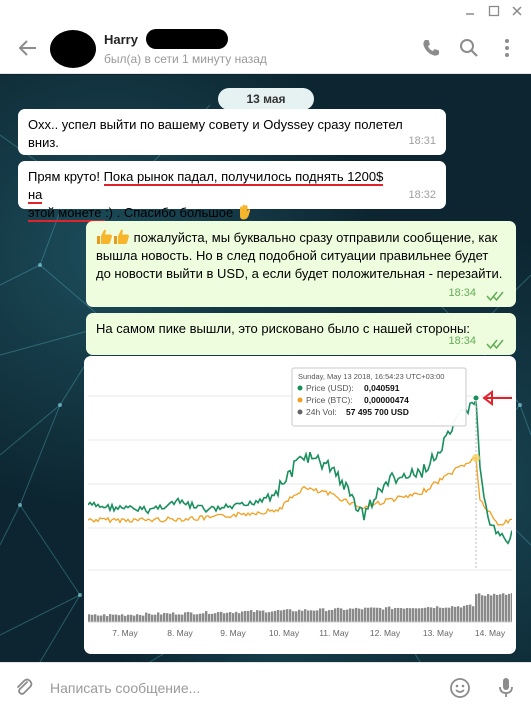 Image resolution: width=531 pixels, height=712 pixels. Describe the element at coordinates (377, 412) in the screenshot. I see `tooltip-vol-value: 57 495 700 USD` at that location.